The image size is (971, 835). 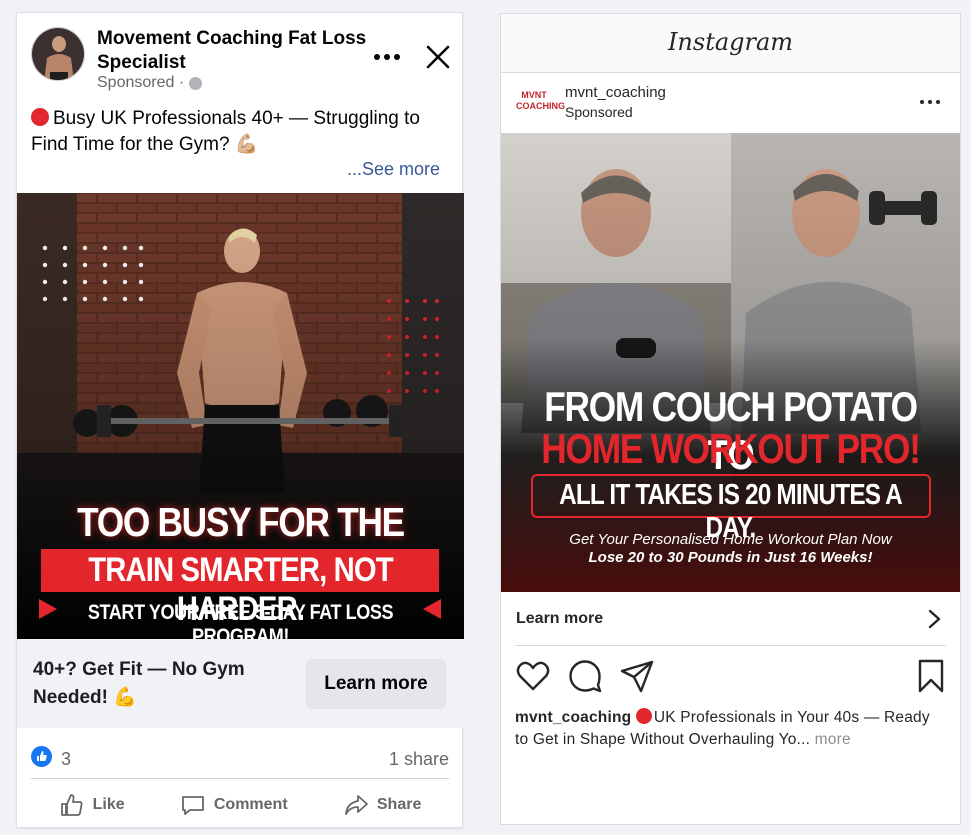 I want to click on ig-more-options-button, so click(x=930, y=102).